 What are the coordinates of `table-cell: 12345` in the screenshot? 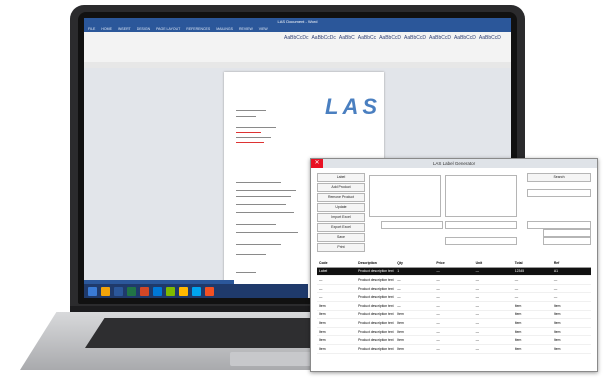 It's located at (532, 272).